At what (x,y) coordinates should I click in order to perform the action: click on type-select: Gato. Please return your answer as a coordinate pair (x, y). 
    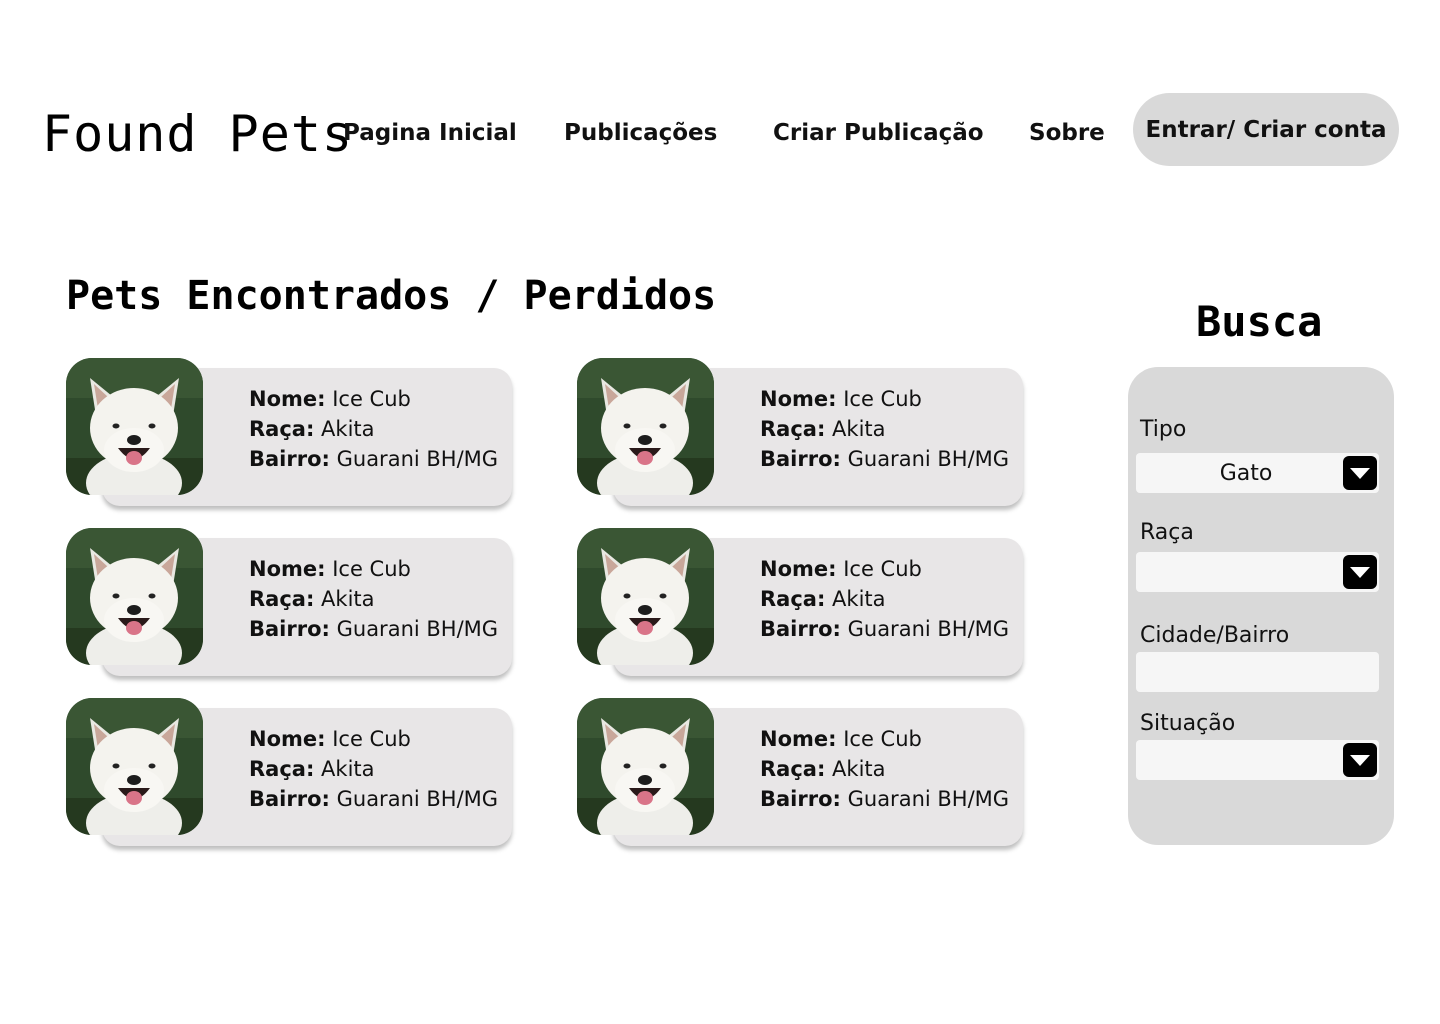
    Looking at the image, I should click on (1257, 473).